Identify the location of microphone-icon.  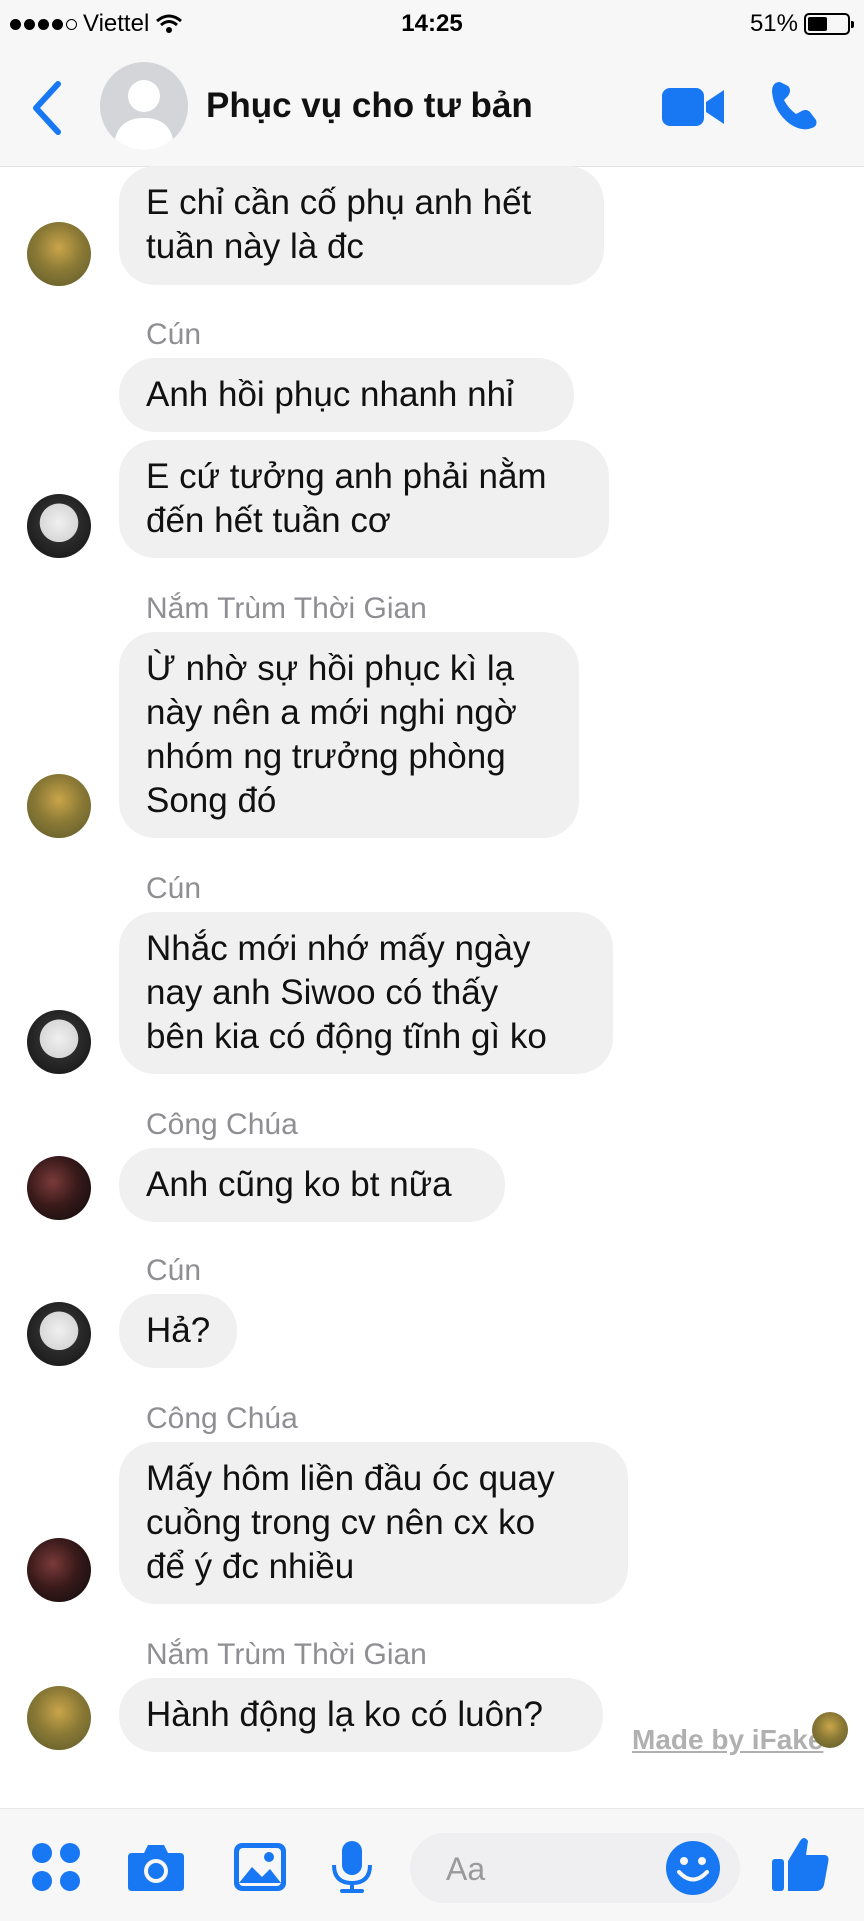
(352, 1867).